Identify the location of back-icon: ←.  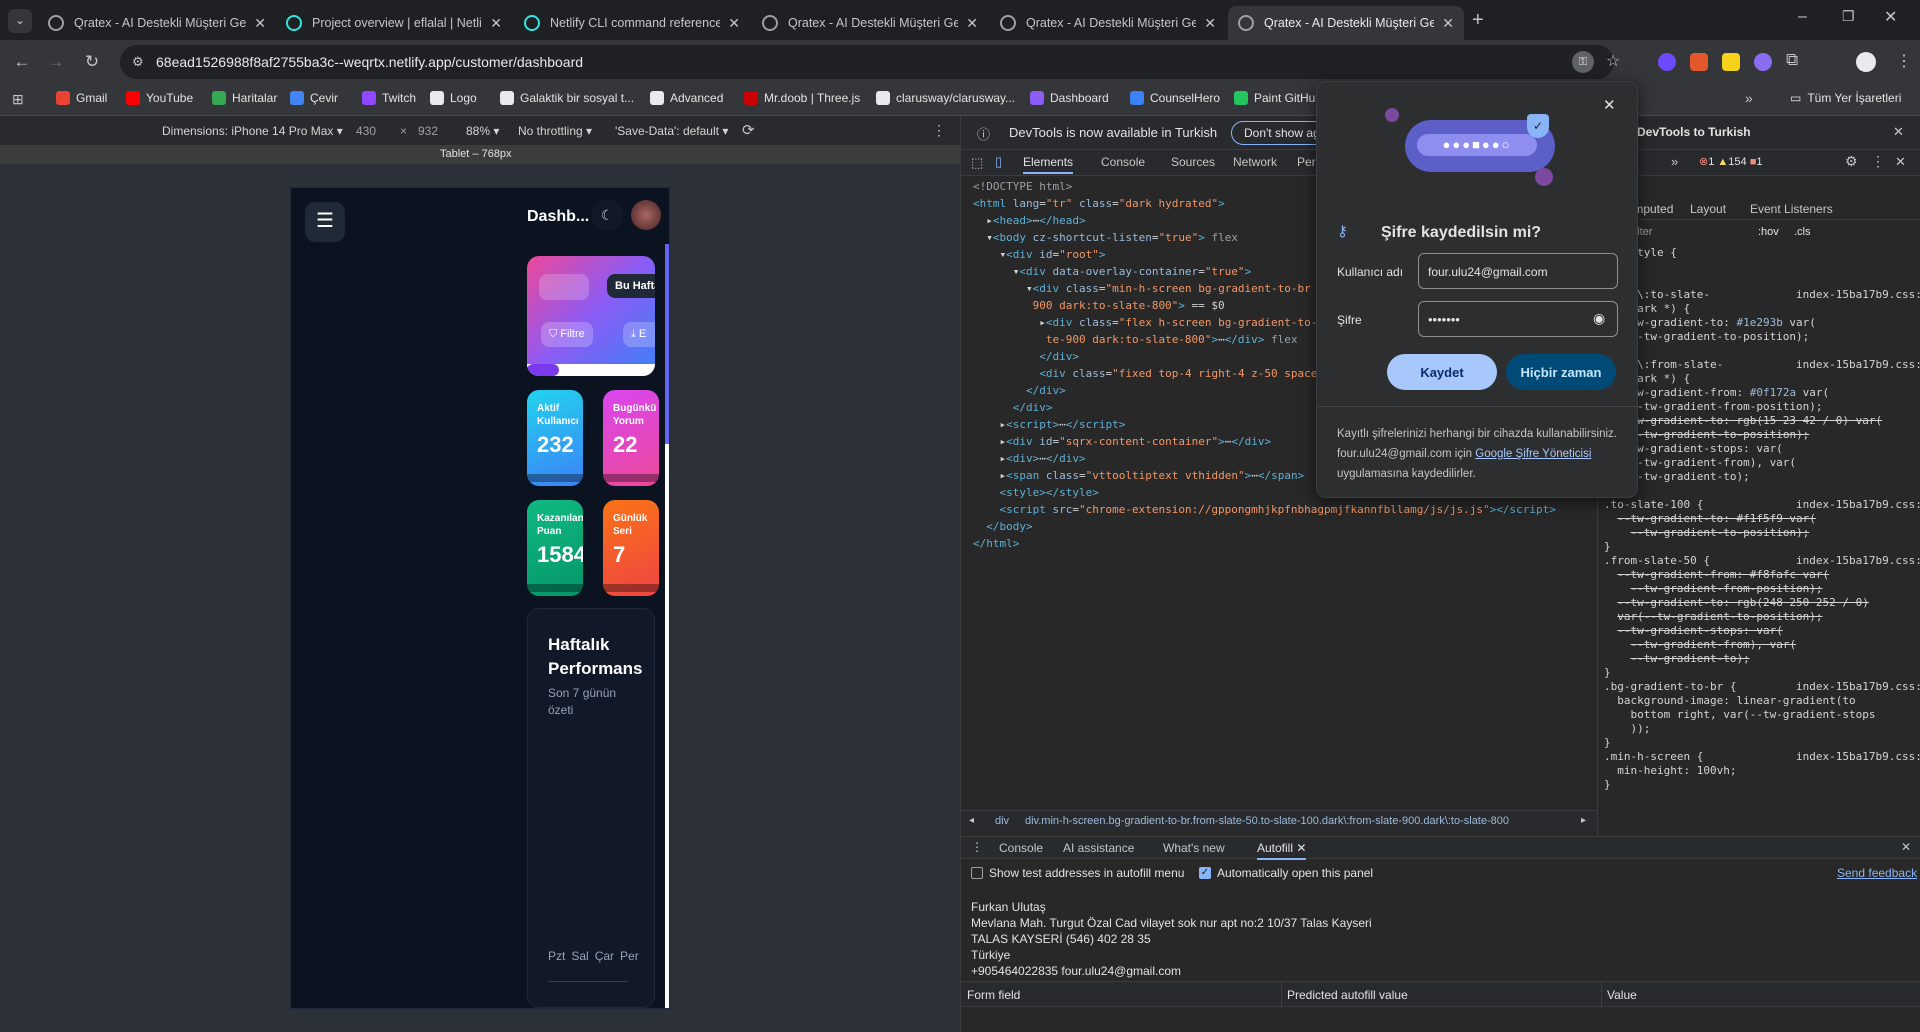
(22, 62).